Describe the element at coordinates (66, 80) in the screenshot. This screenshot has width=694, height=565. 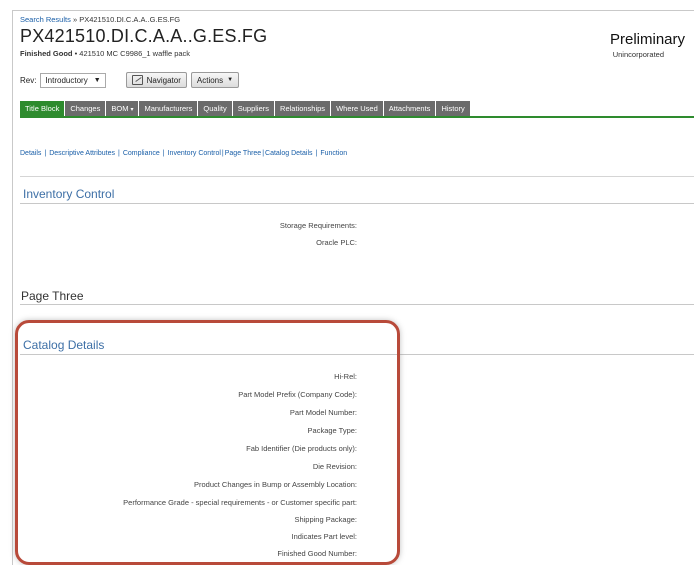
I see `revision-select-value: Introductory` at that location.